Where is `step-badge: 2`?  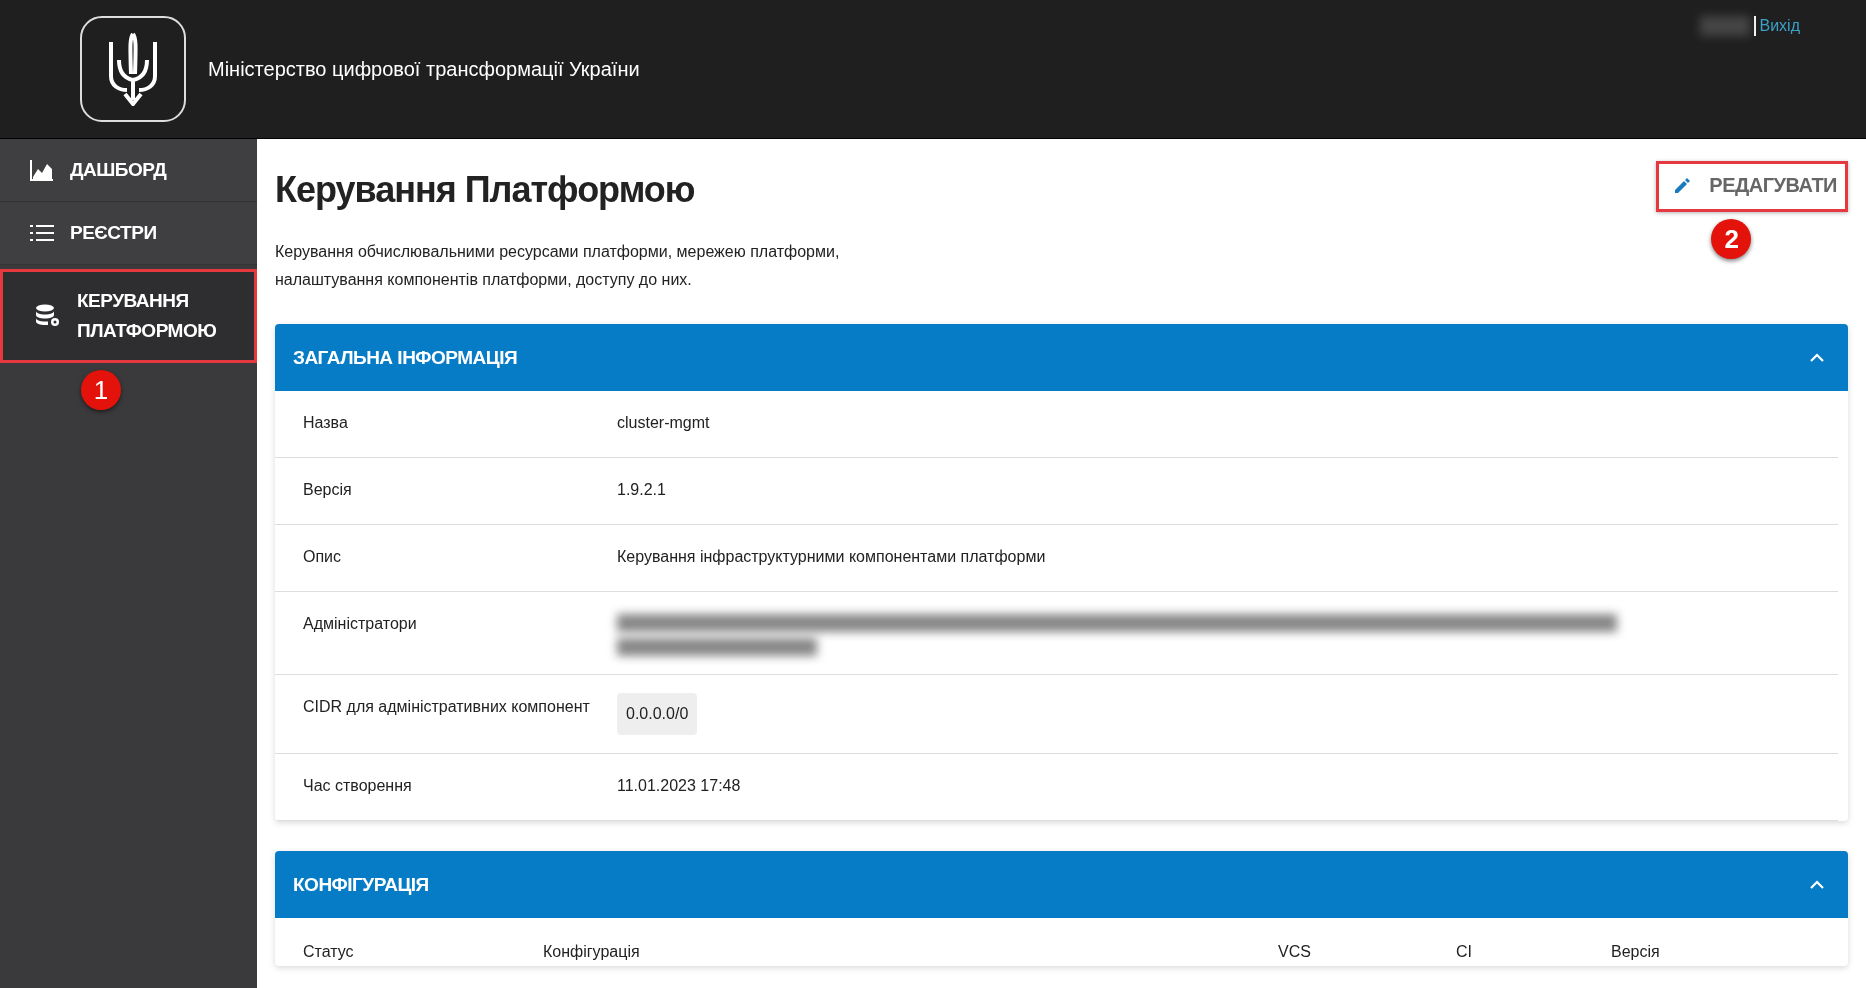
step-badge: 2 is located at coordinates (1731, 239).